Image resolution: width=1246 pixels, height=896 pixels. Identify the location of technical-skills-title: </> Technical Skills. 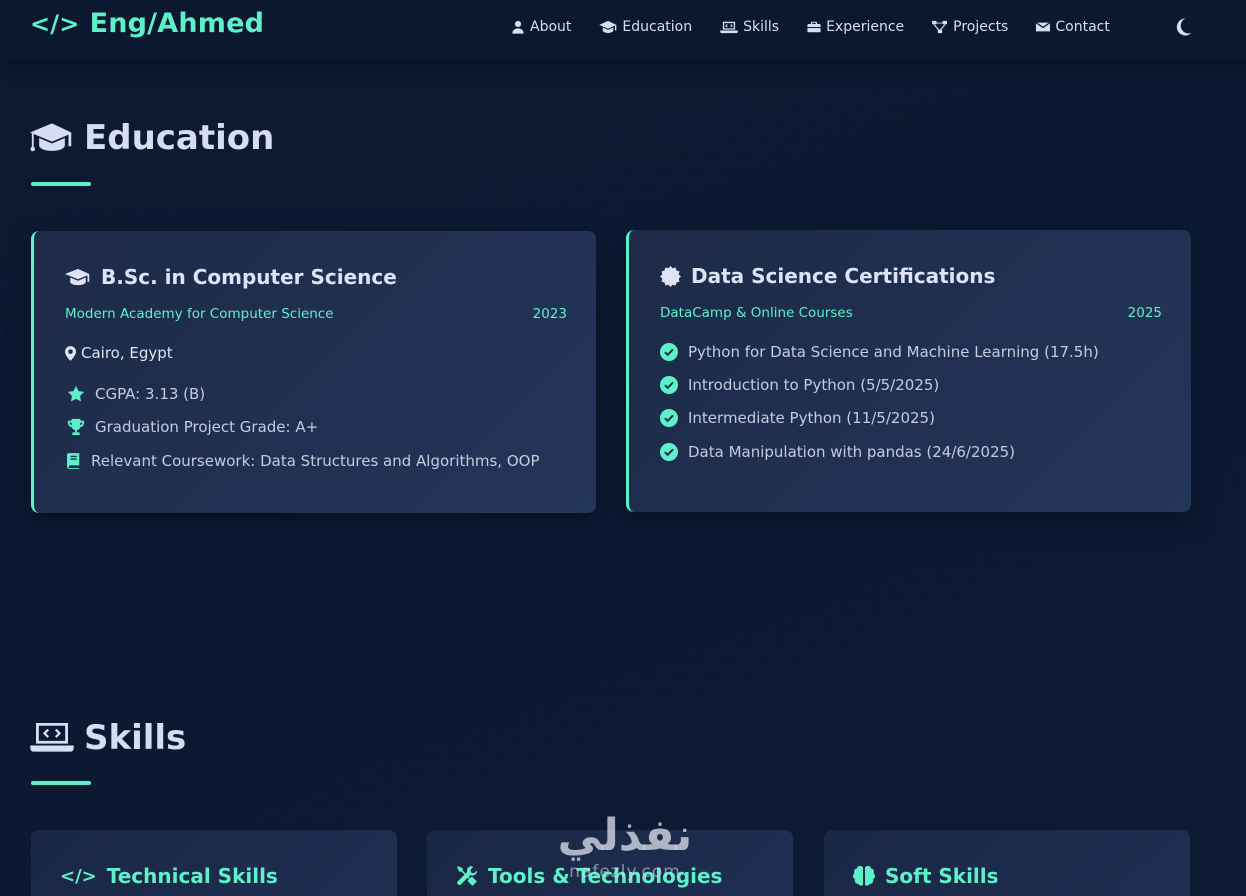
(169, 876).